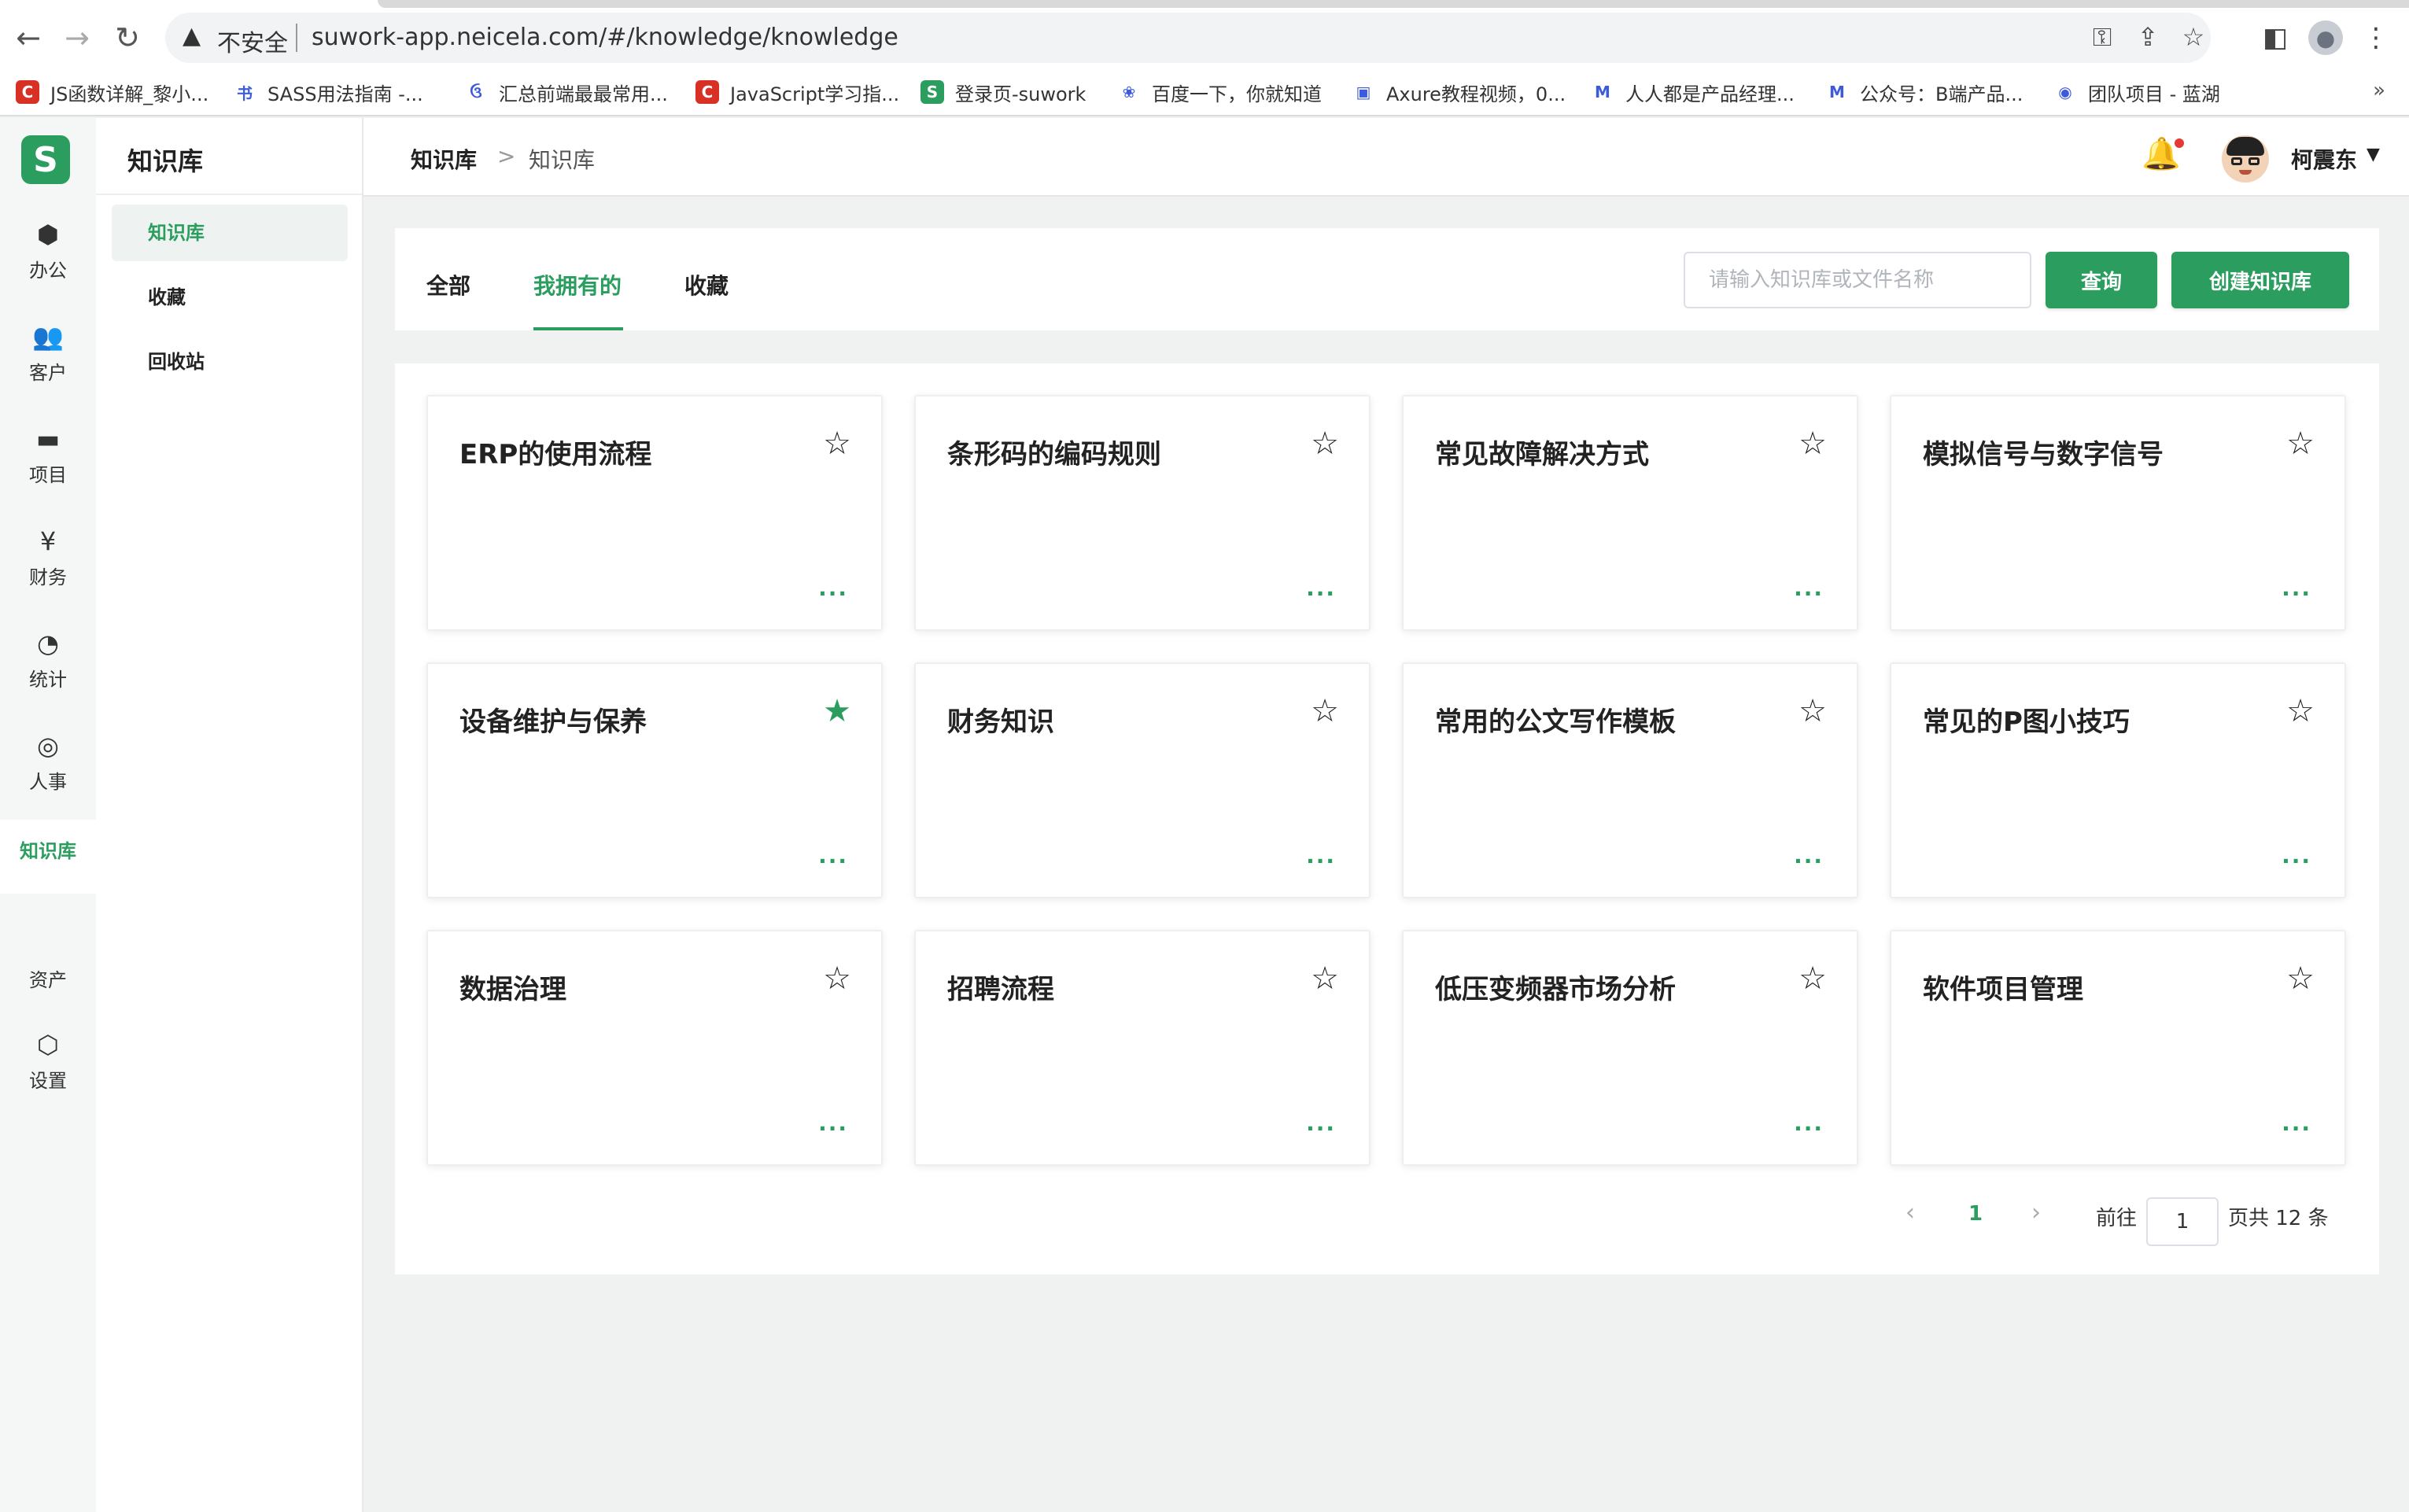 This screenshot has height=1512, width=2409. What do you see at coordinates (230, 297) in the screenshot?
I see `sidebar-item-favorites: 收藏` at bounding box center [230, 297].